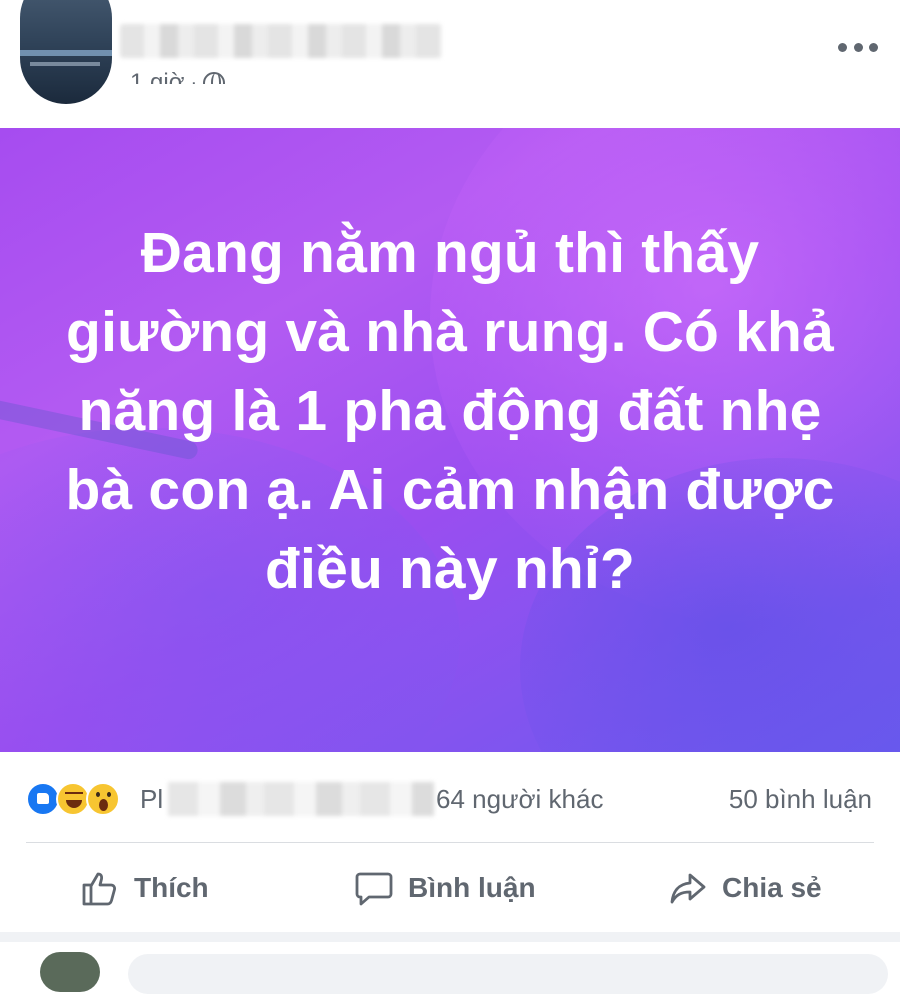 The image size is (900, 994). I want to click on haha-icon, so click(73, 799).